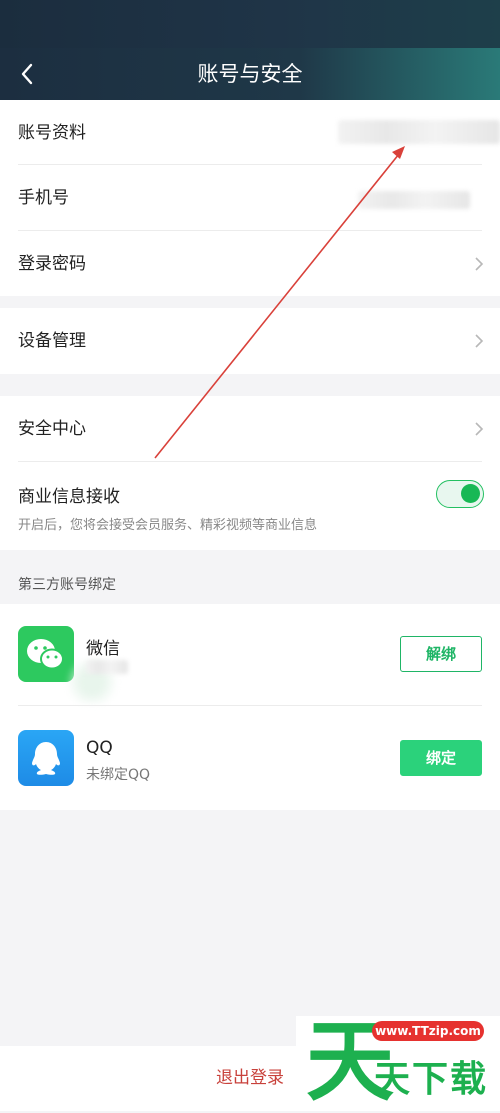 The width and height of the screenshot is (500, 1113). I want to click on row-label-login-password: 登录密码, so click(52, 264).